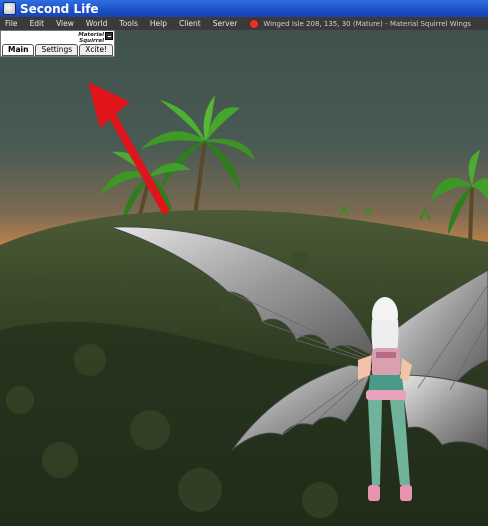  What do you see at coordinates (109, 36) in the screenshot?
I see `minimize-icon` at bounding box center [109, 36].